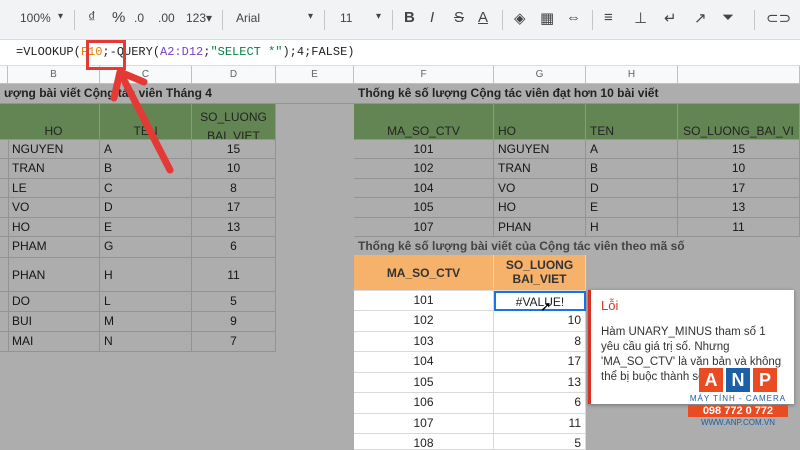 The image size is (800, 450). Describe the element at coordinates (424, 149) in the screenshot. I see `right-cell-ma-so: 101` at that location.